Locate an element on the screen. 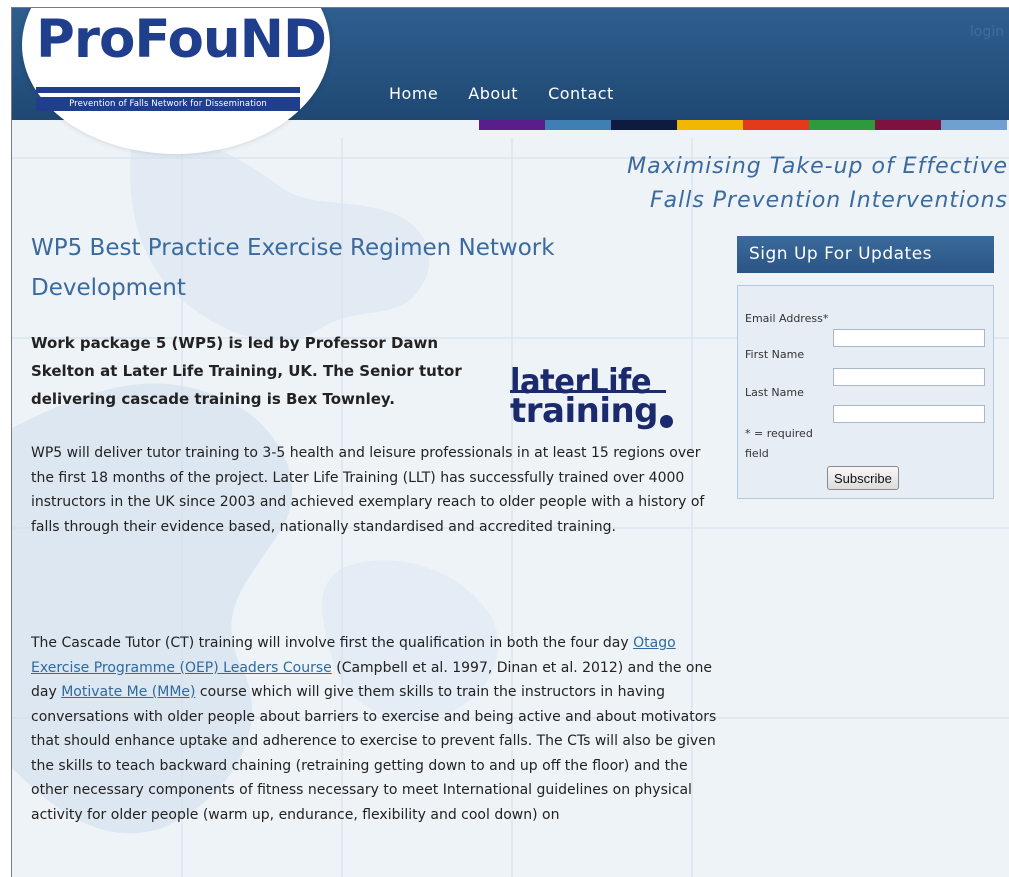 The height and width of the screenshot is (877, 1009). subscribe-button: Subscribe is located at coordinates (863, 478).